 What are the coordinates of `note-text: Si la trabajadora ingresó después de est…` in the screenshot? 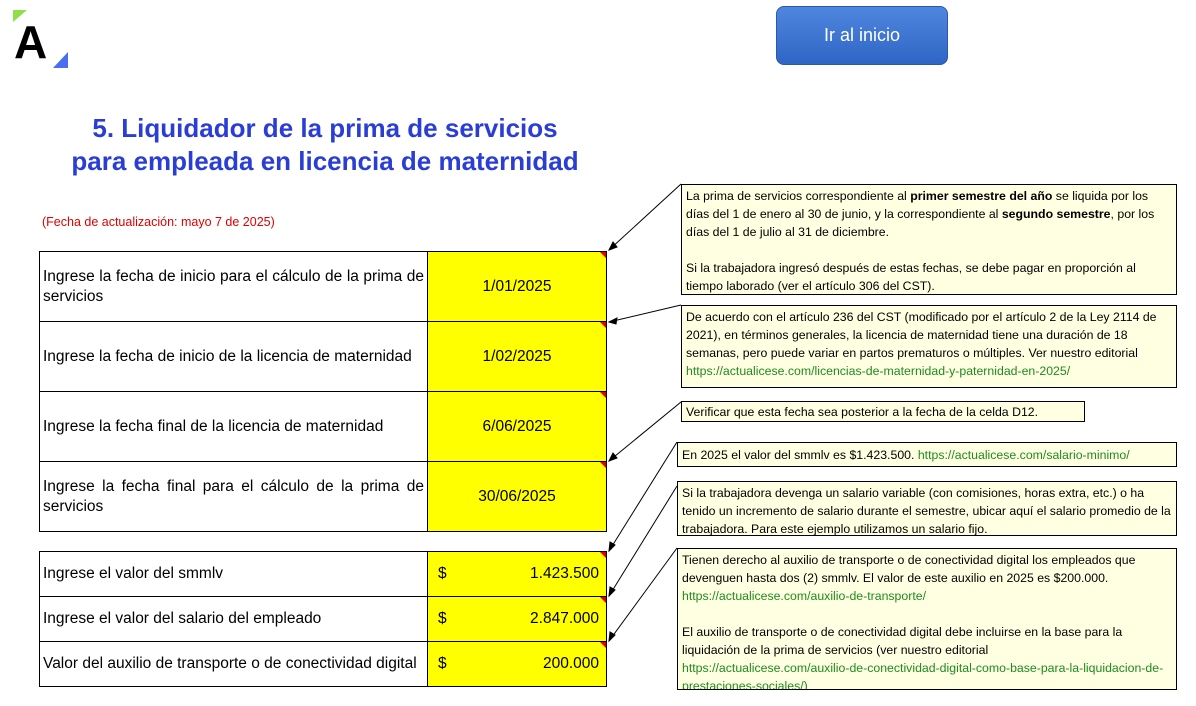 It's located at (911, 277).